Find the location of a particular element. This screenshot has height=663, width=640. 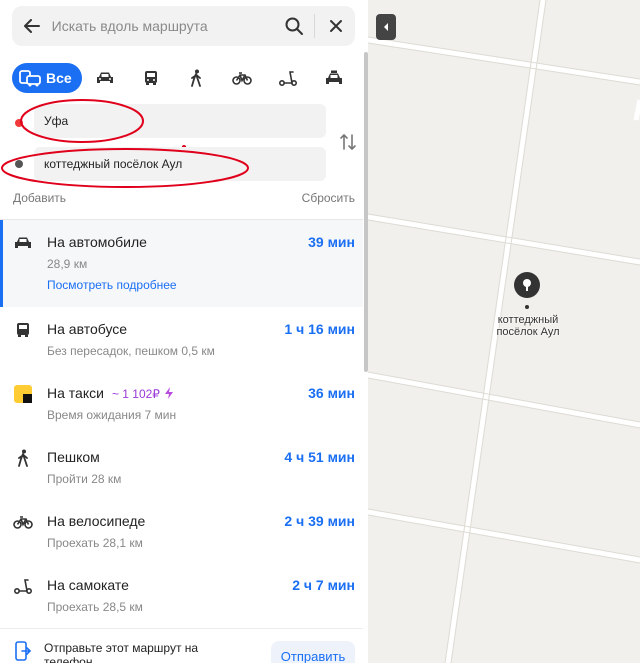

mode-car-button is located at coordinates (105, 78).